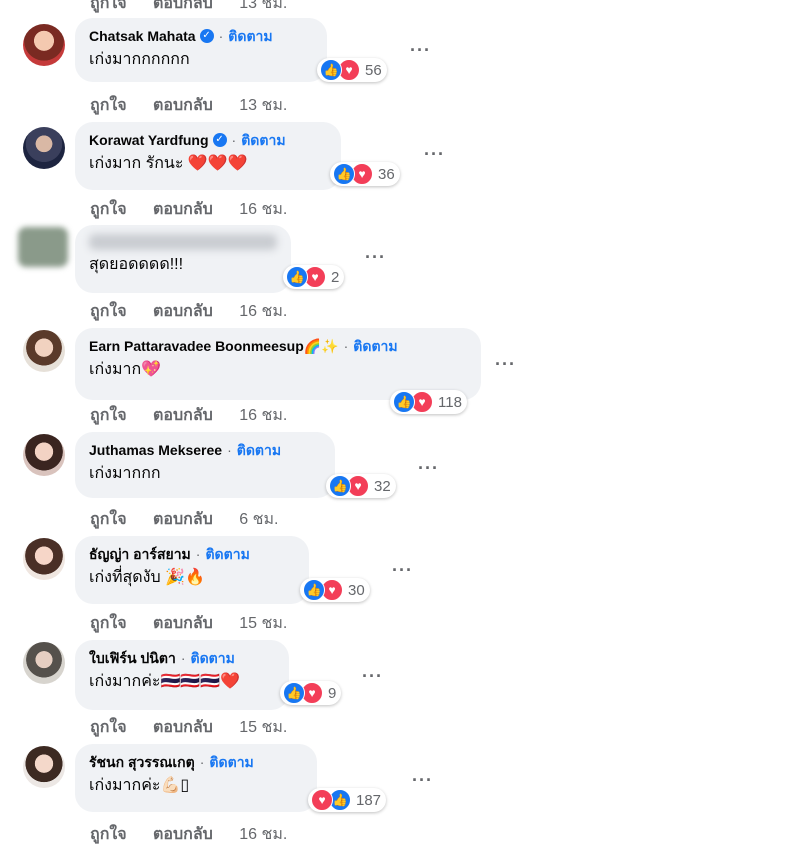 The image size is (800, 848). What do you see at coordinates (373, 70) in the screenshot?
I see `reaction-count: 56` at bounding box center [373, 70].